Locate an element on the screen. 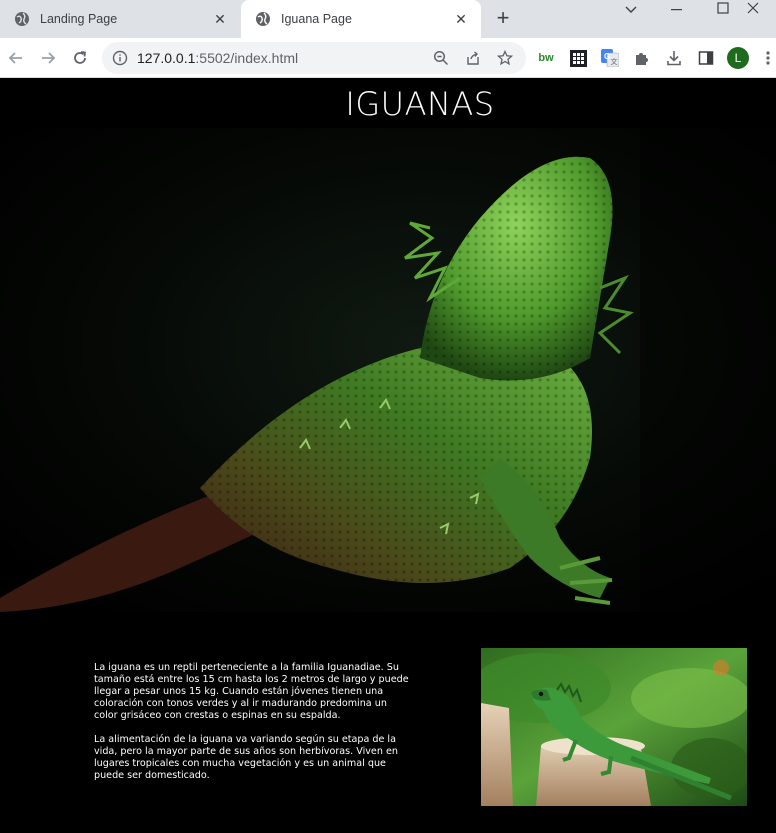 The height and width of the screenshot is (833, 776). star-icon is located at coordinates (505, 58).